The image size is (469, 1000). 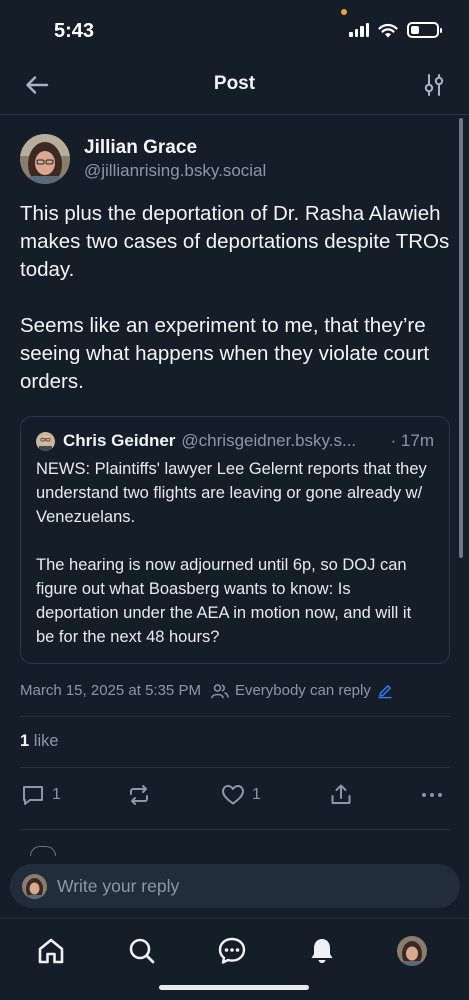 I want to click on quoted-post-time: · 17m, so click(x=412, y=440).